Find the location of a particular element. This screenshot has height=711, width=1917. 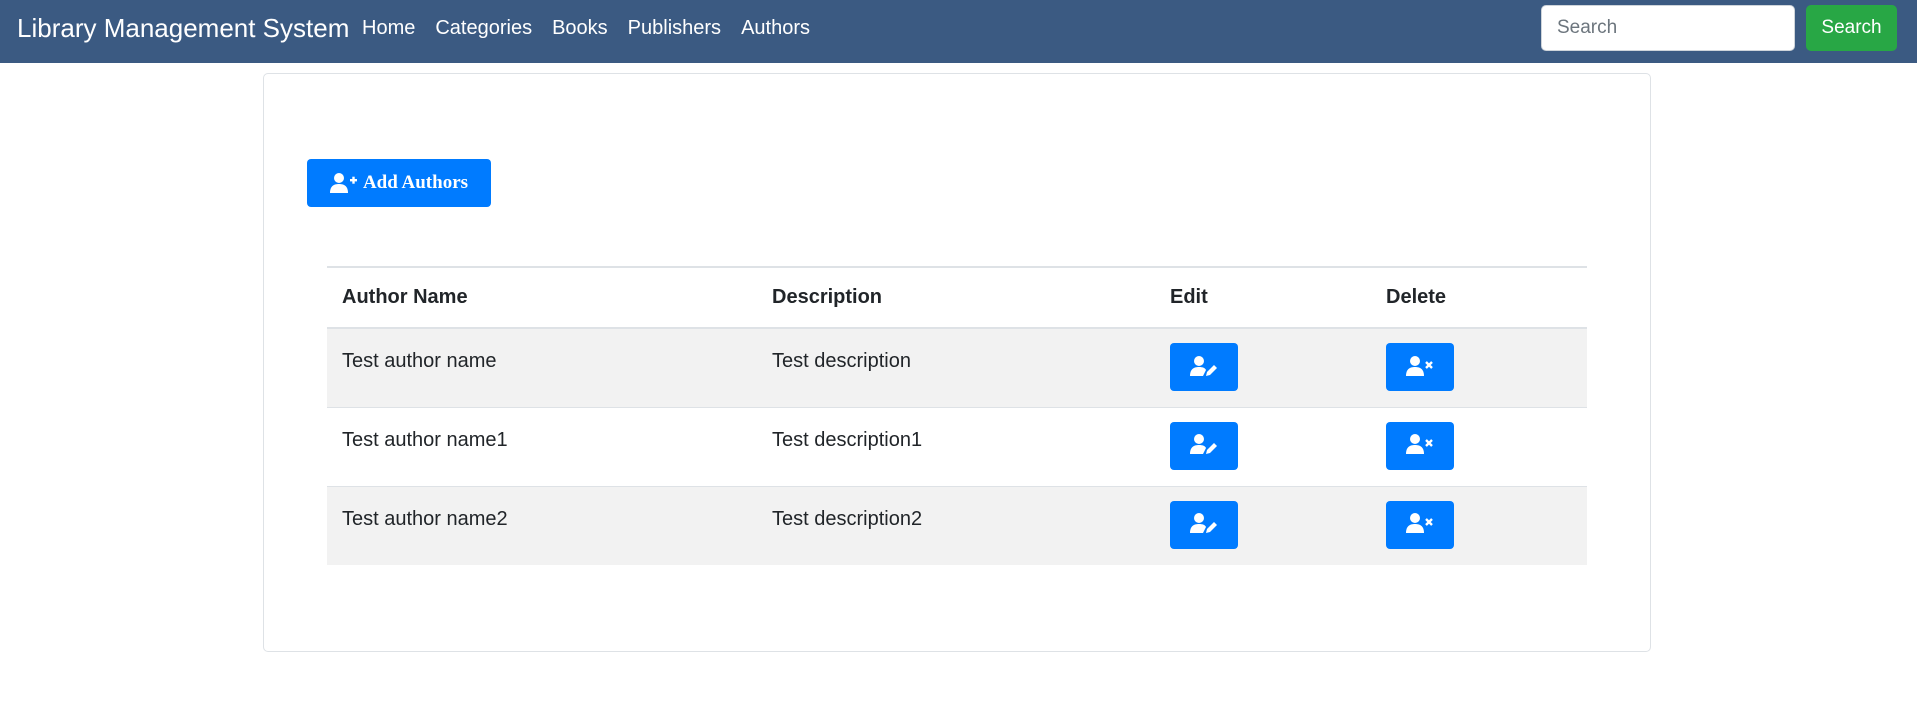

table-row: Test author name1 Test description1 is located at coordinates (957, 446).